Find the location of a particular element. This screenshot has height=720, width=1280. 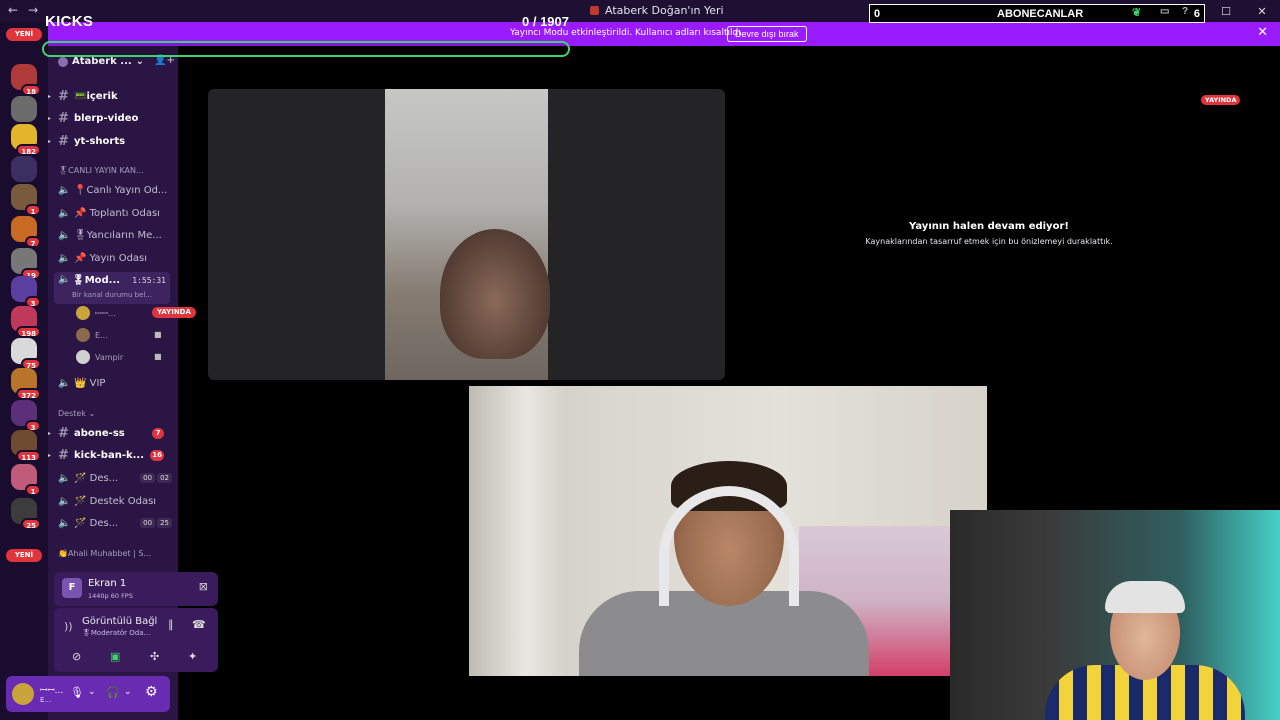

headphones-icon: 🎧 is located at coordinates (113, 692).